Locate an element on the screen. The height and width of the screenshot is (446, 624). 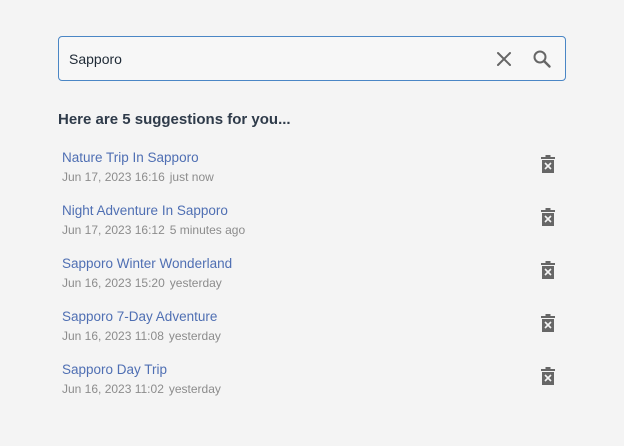
search-box is located at coordinates (312, 58).